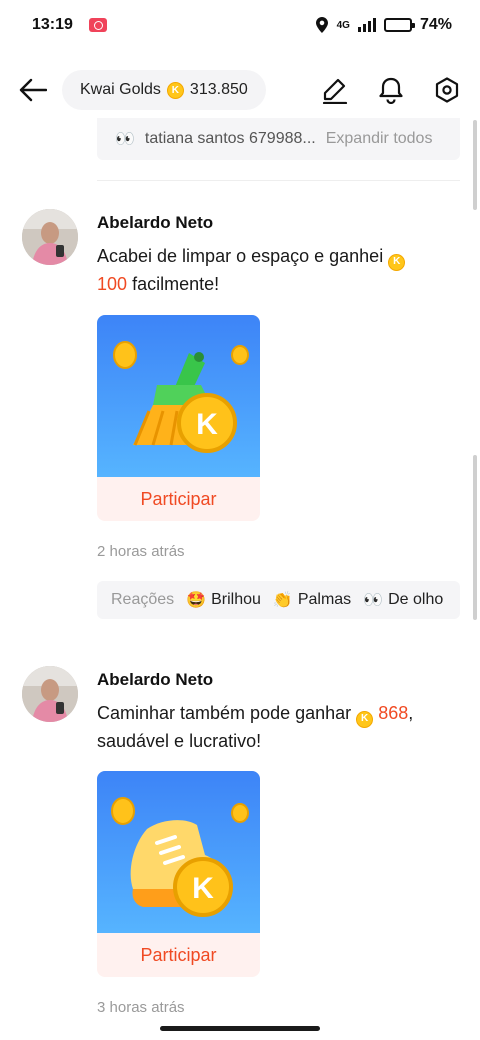  I want to click on scrollbar-thumb, so click(475, 537).